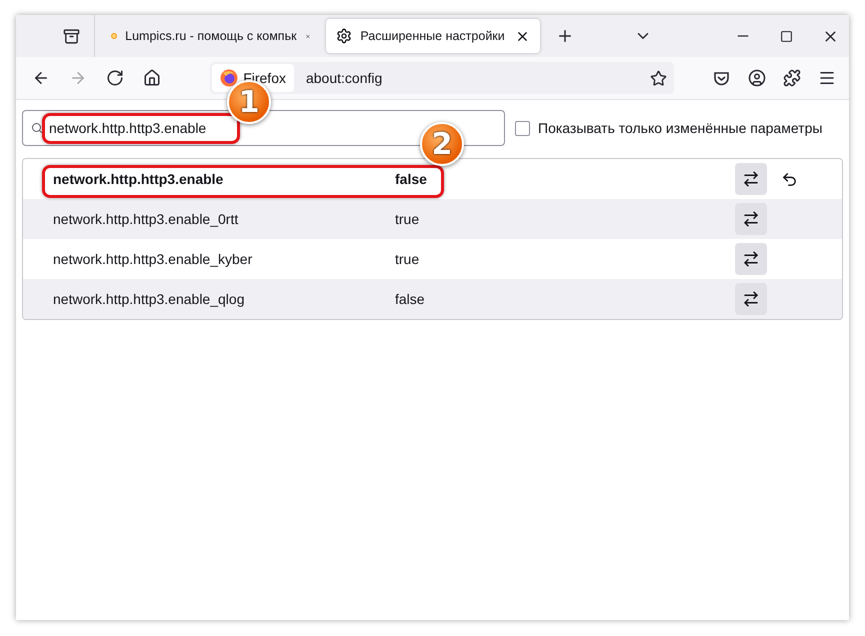  I want to click on preference-row: network.http.http3.enable_qlog false, so click(432, 299).